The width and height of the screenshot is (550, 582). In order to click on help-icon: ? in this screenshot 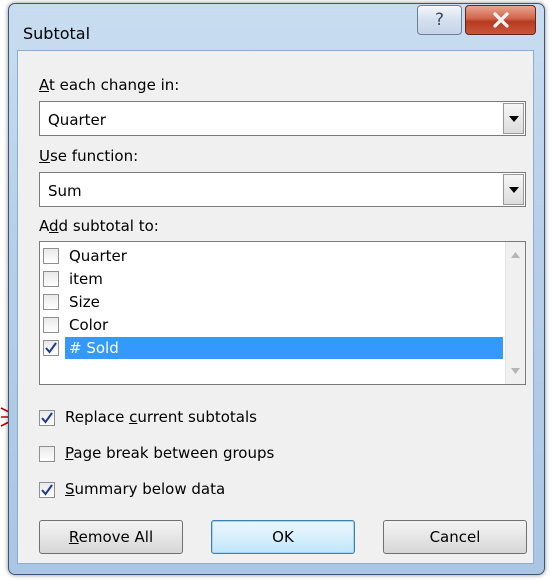, I will do `click(439, 20)`.